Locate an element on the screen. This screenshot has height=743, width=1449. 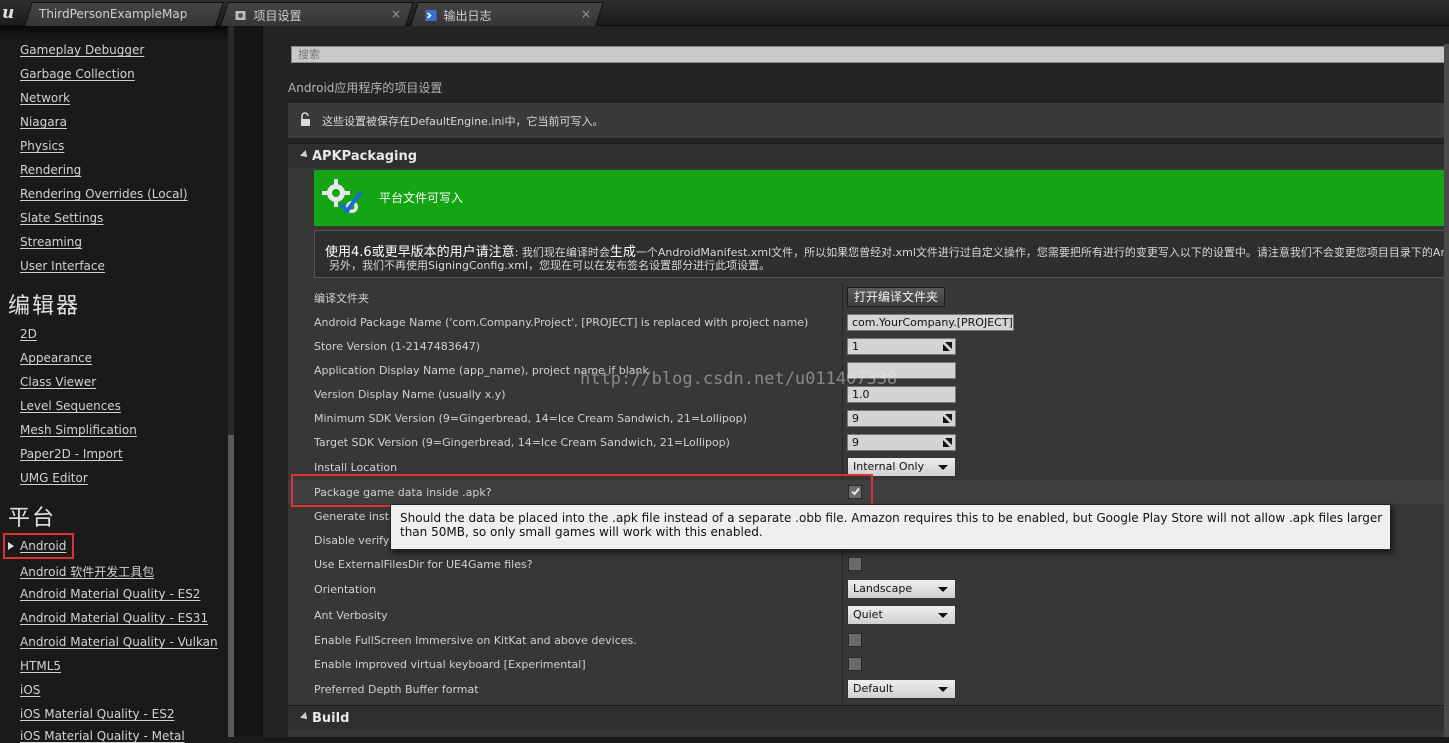
main-scrollbar is located at coordinates (1446, 390).